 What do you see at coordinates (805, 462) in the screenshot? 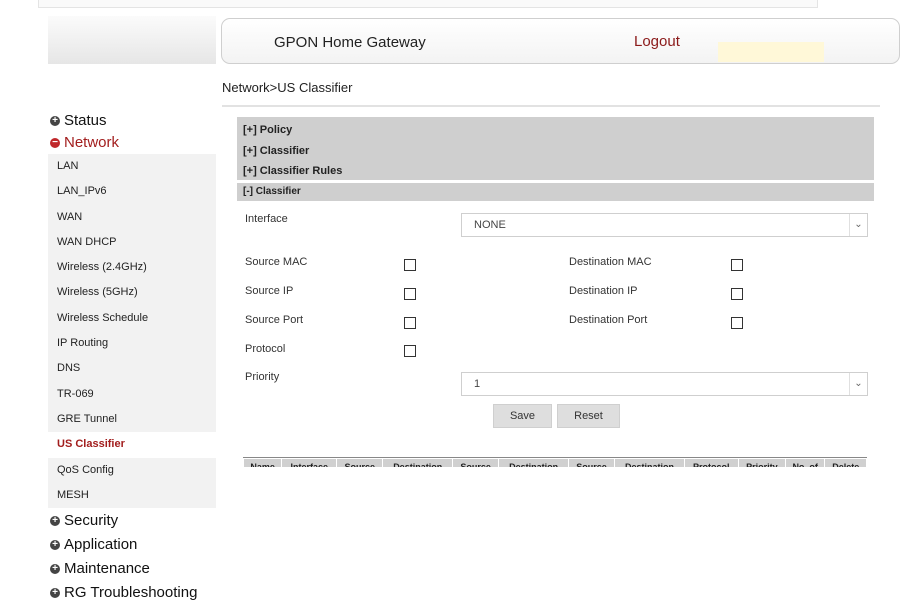
I see `table-header-no-of: No. of` at bounding box center [805, 462].